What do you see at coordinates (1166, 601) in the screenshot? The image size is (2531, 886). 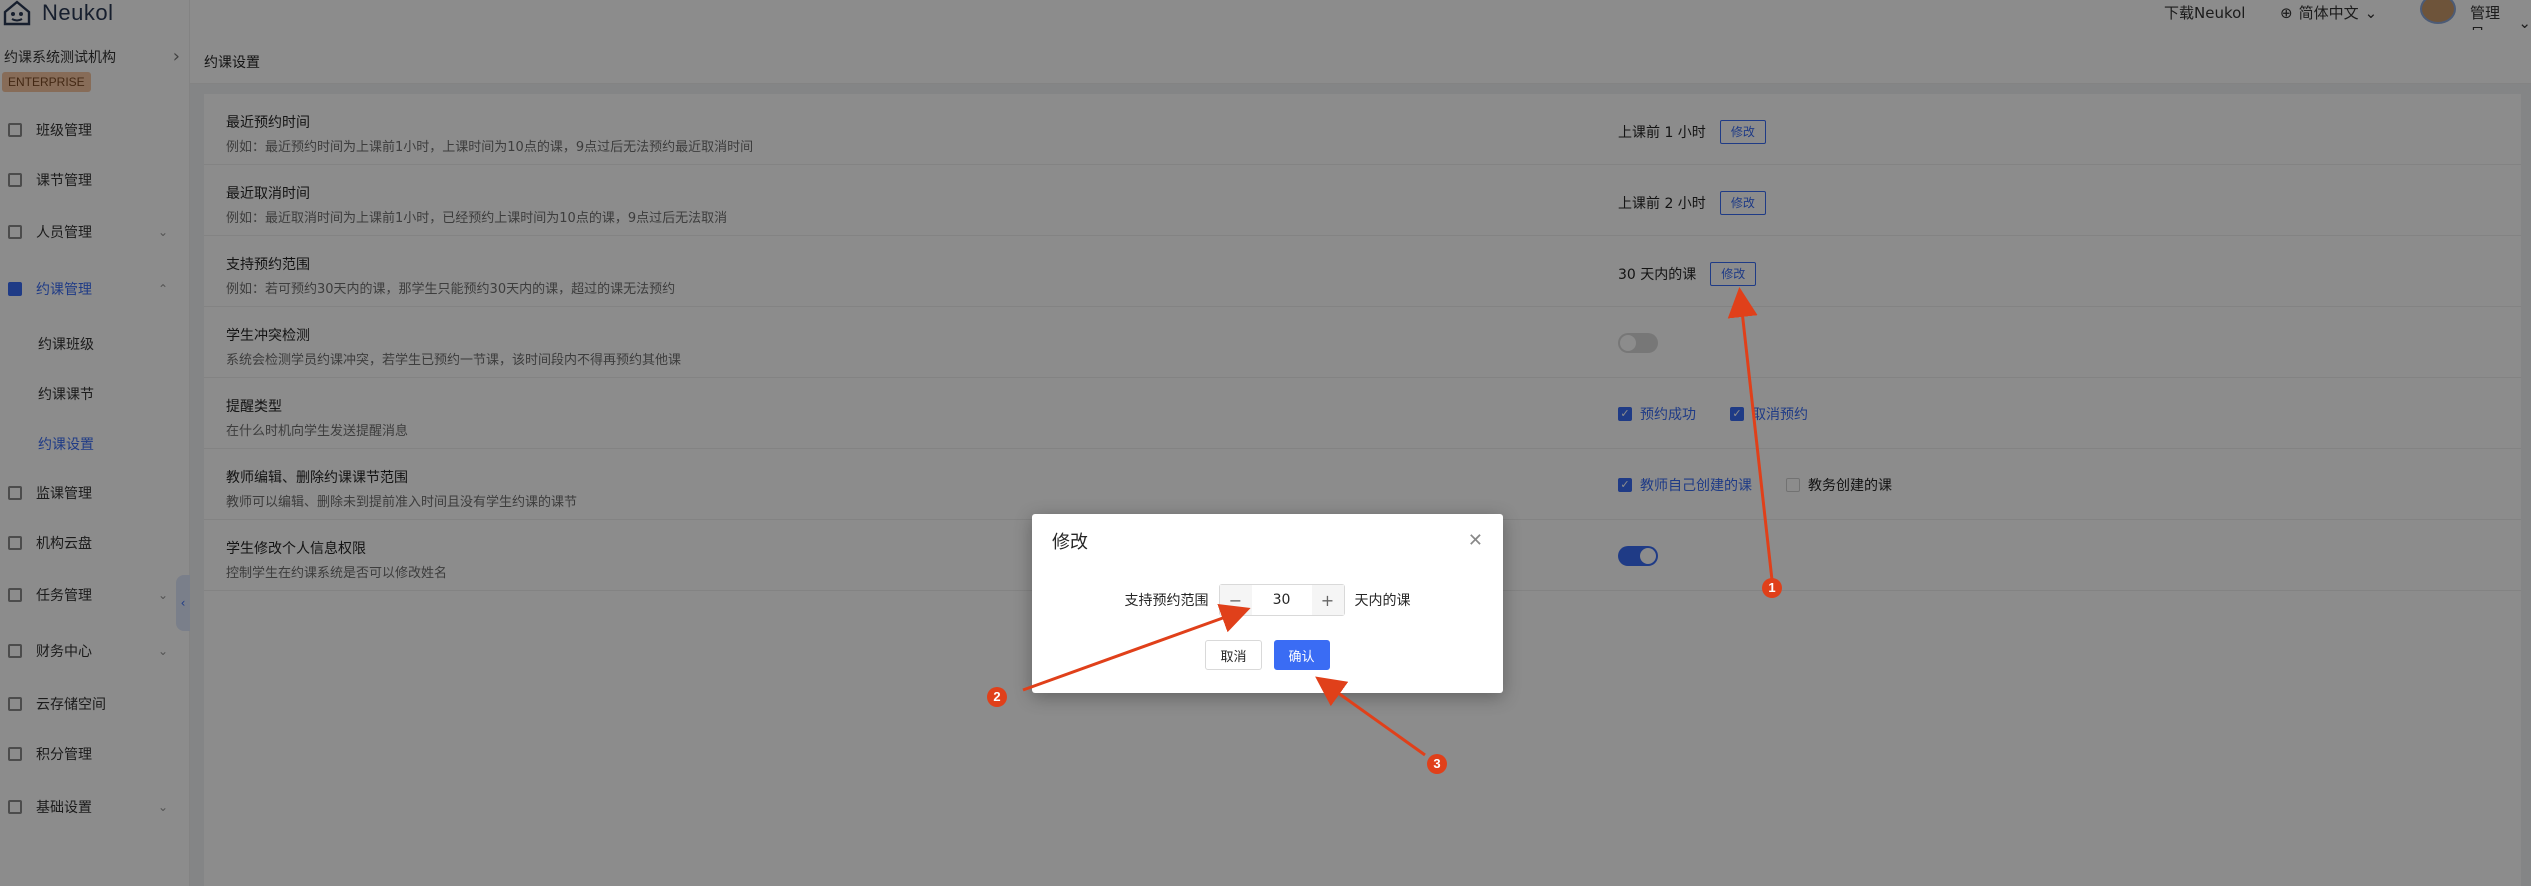 I see `field-label: 支持预约范围` at bounding box center [1166, 601].